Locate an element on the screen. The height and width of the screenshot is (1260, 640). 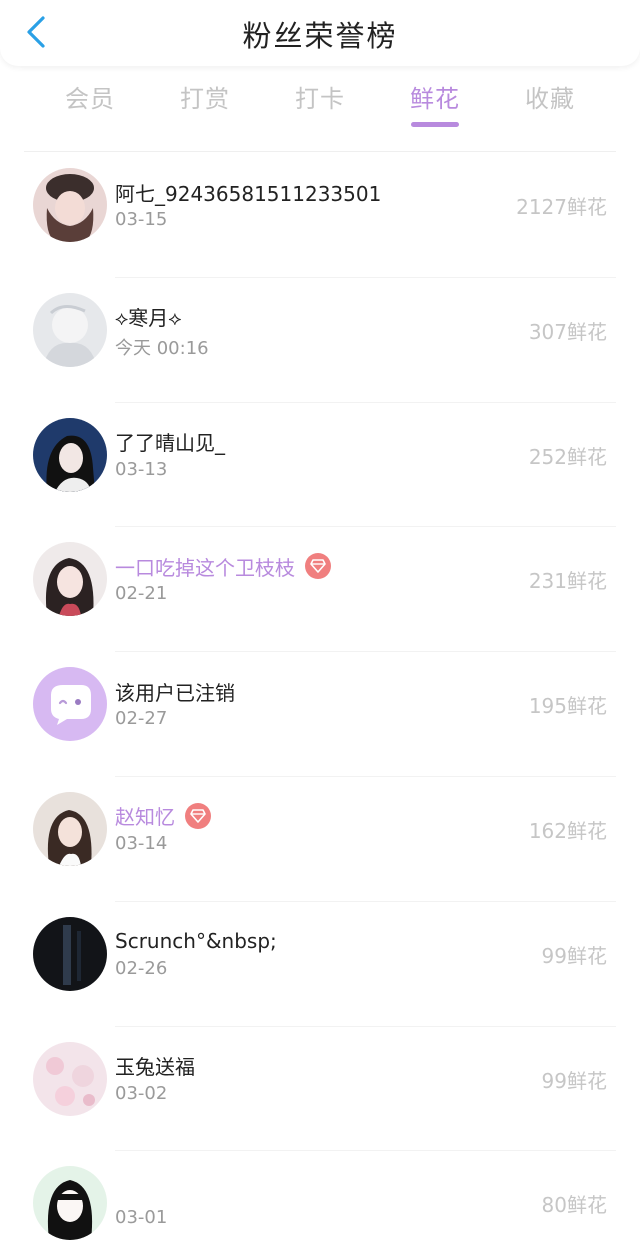
username: 阿七_92436581511233501 is located at coordinates (248, 192).